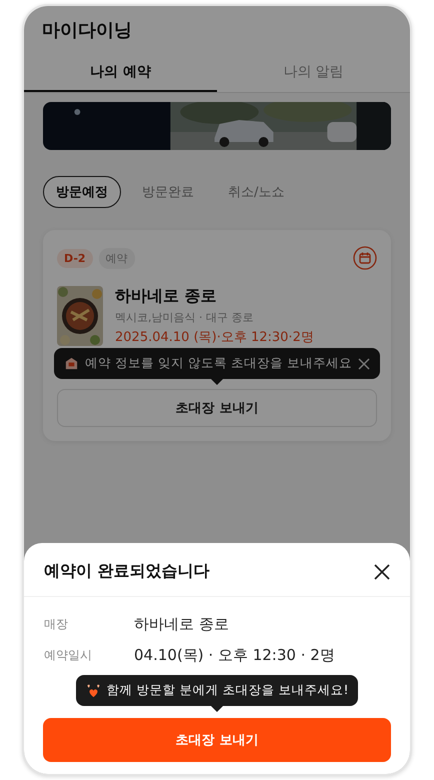 The height and width of the screenshot is (780, 434). What do you see at coordinates (82, 192) in the screenshot?
I see `filter-chip: 방문예정` at bounding box center [82, 192].